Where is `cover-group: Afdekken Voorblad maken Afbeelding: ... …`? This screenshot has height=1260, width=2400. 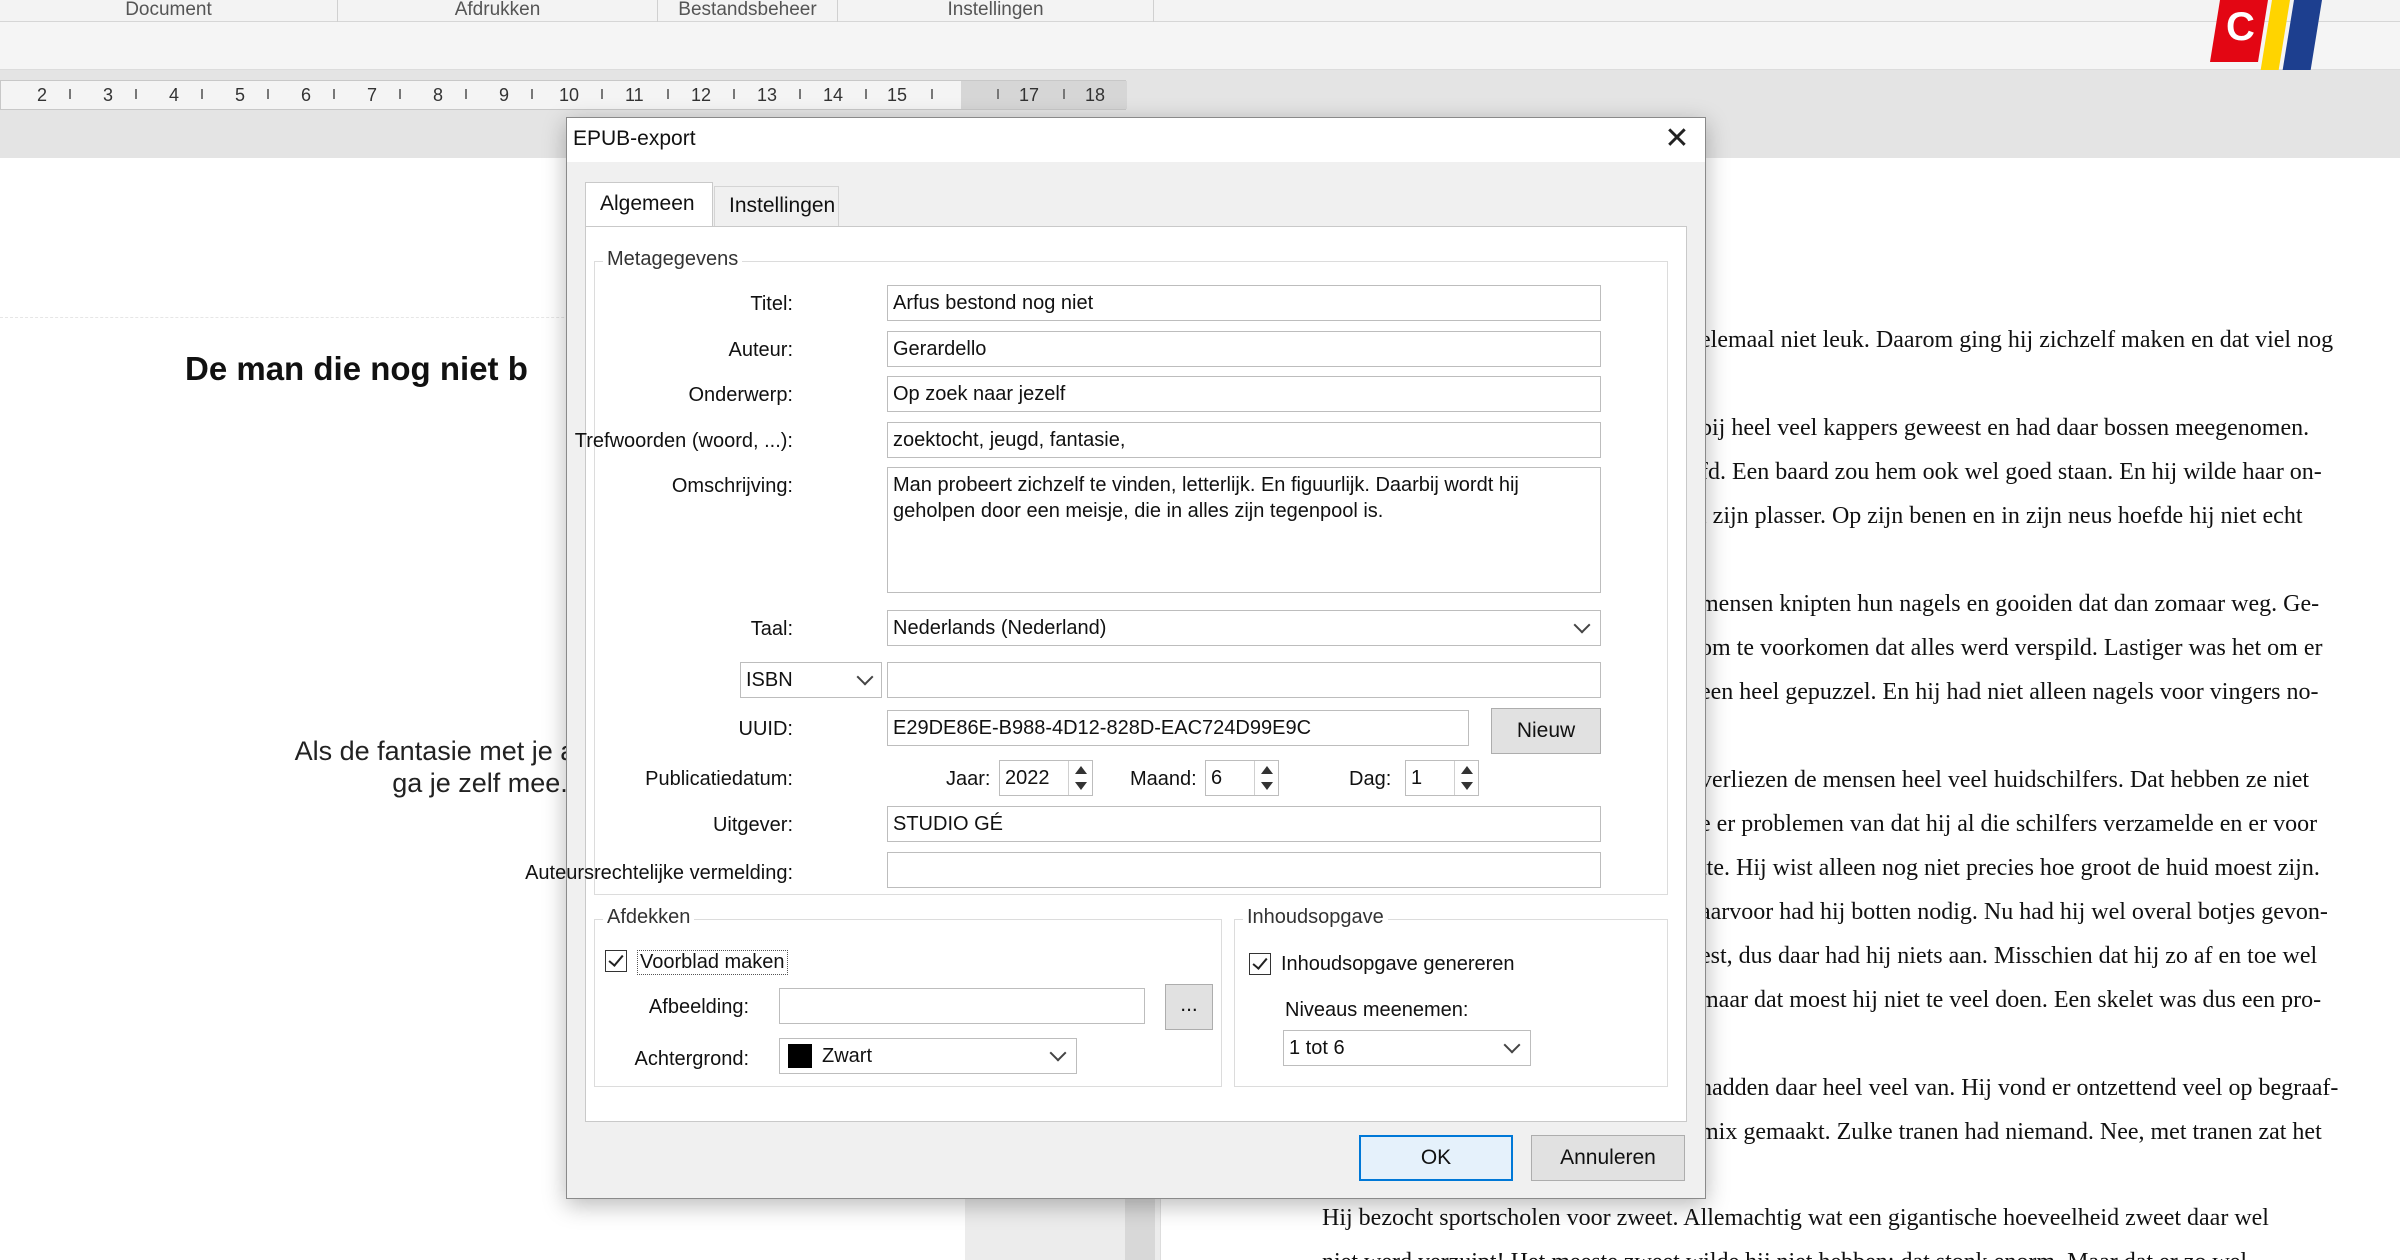 cover-group: Afdekken Voorblad maken Afbeelding: ... … is located at coordinates (908, 996).